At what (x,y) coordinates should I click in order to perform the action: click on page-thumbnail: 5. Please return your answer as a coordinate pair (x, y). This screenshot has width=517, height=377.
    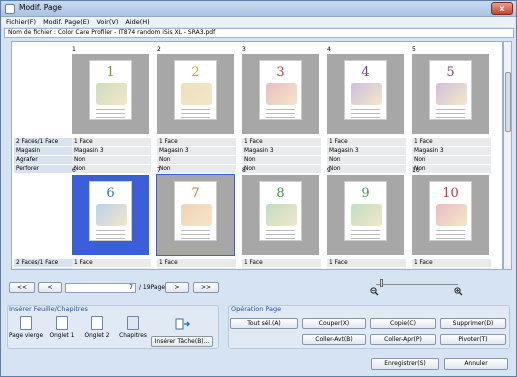
    Looking at the image, I should click on (450, 94).